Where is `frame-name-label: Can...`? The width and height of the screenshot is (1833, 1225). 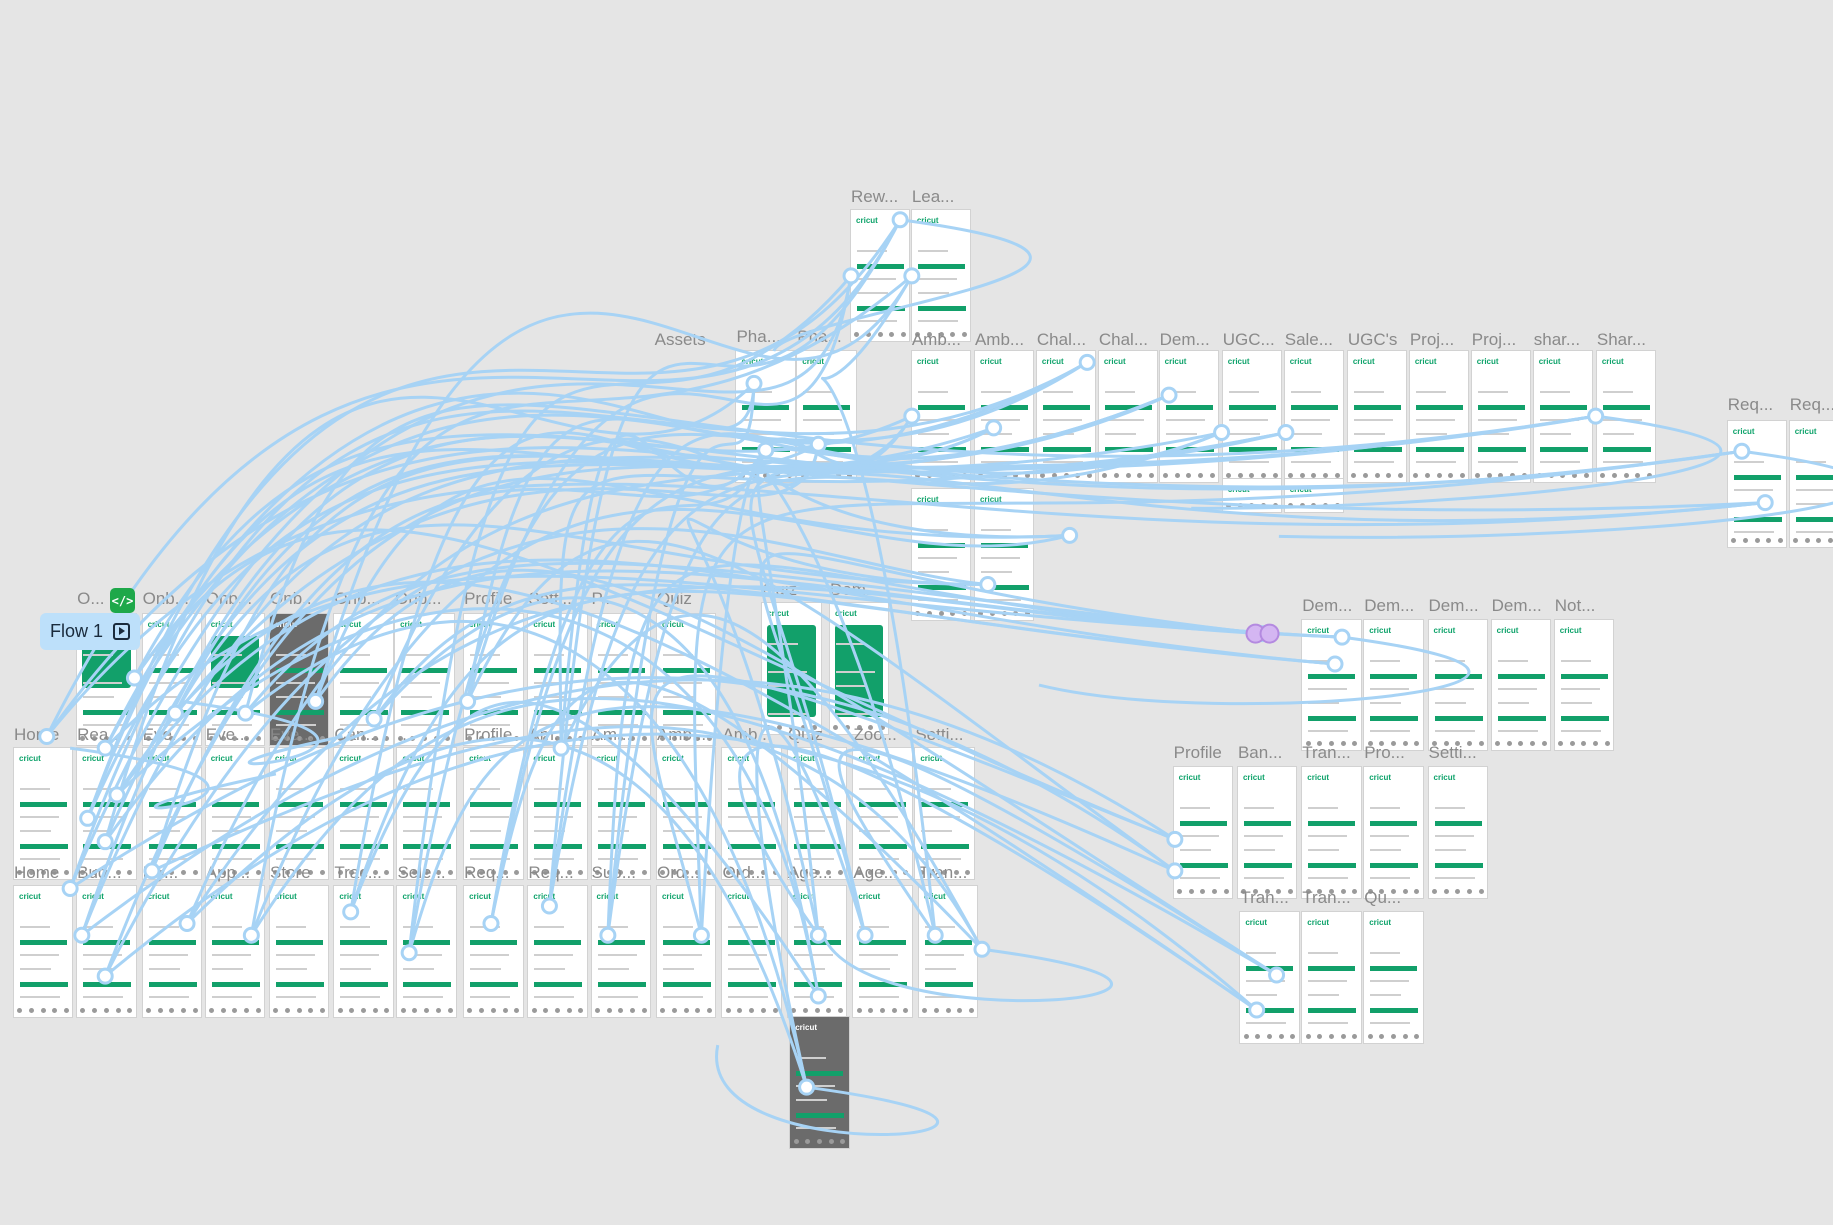
frame-name-label: Can... is located at coordinates (356, 735).